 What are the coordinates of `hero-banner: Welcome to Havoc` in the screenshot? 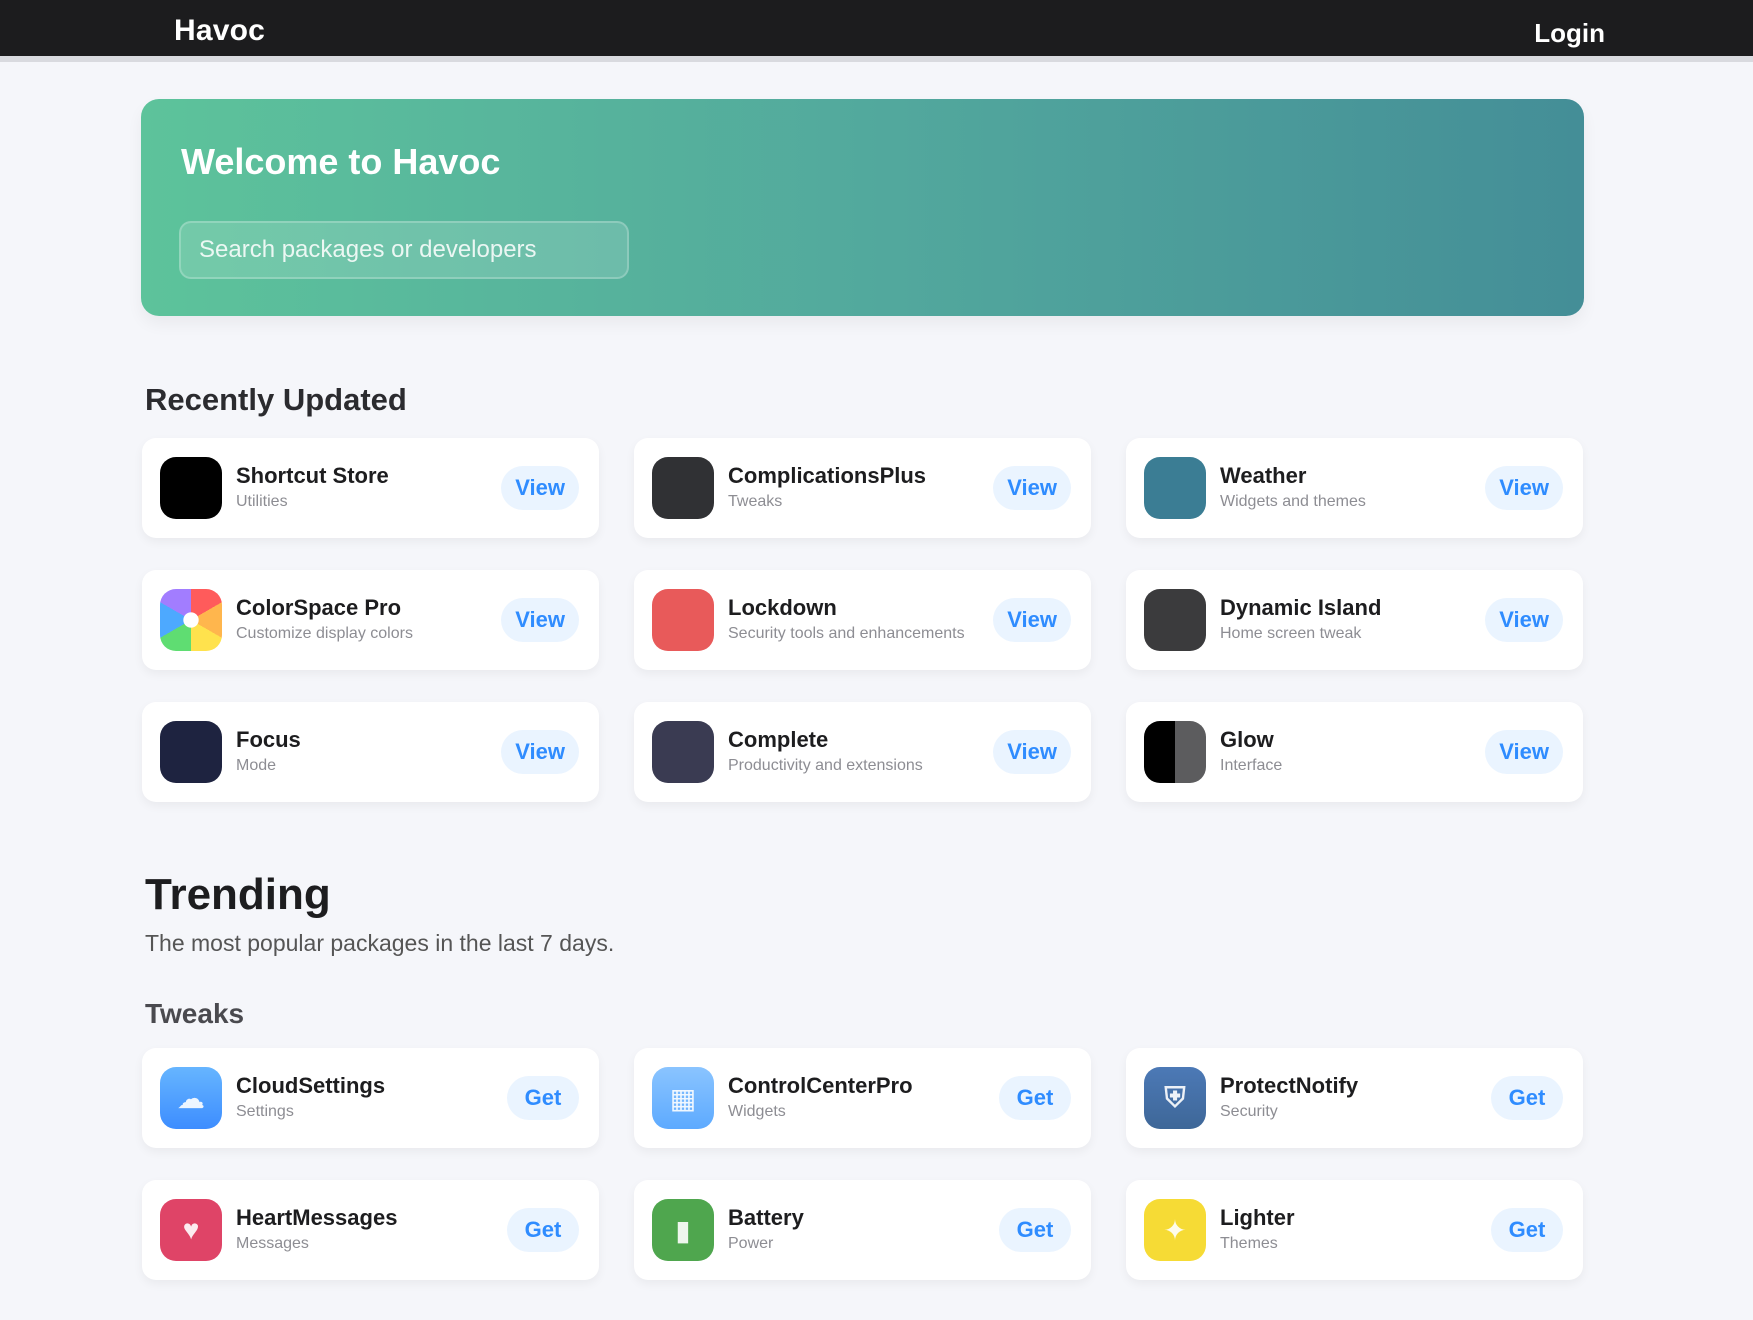 It's located at (862, 207).